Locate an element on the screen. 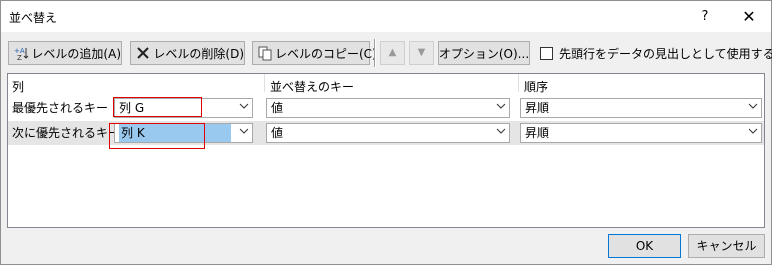  header-row-checkbox-label: 先頭行をデータの見出しとして使用する(H) is located at coordinates (665, 54).